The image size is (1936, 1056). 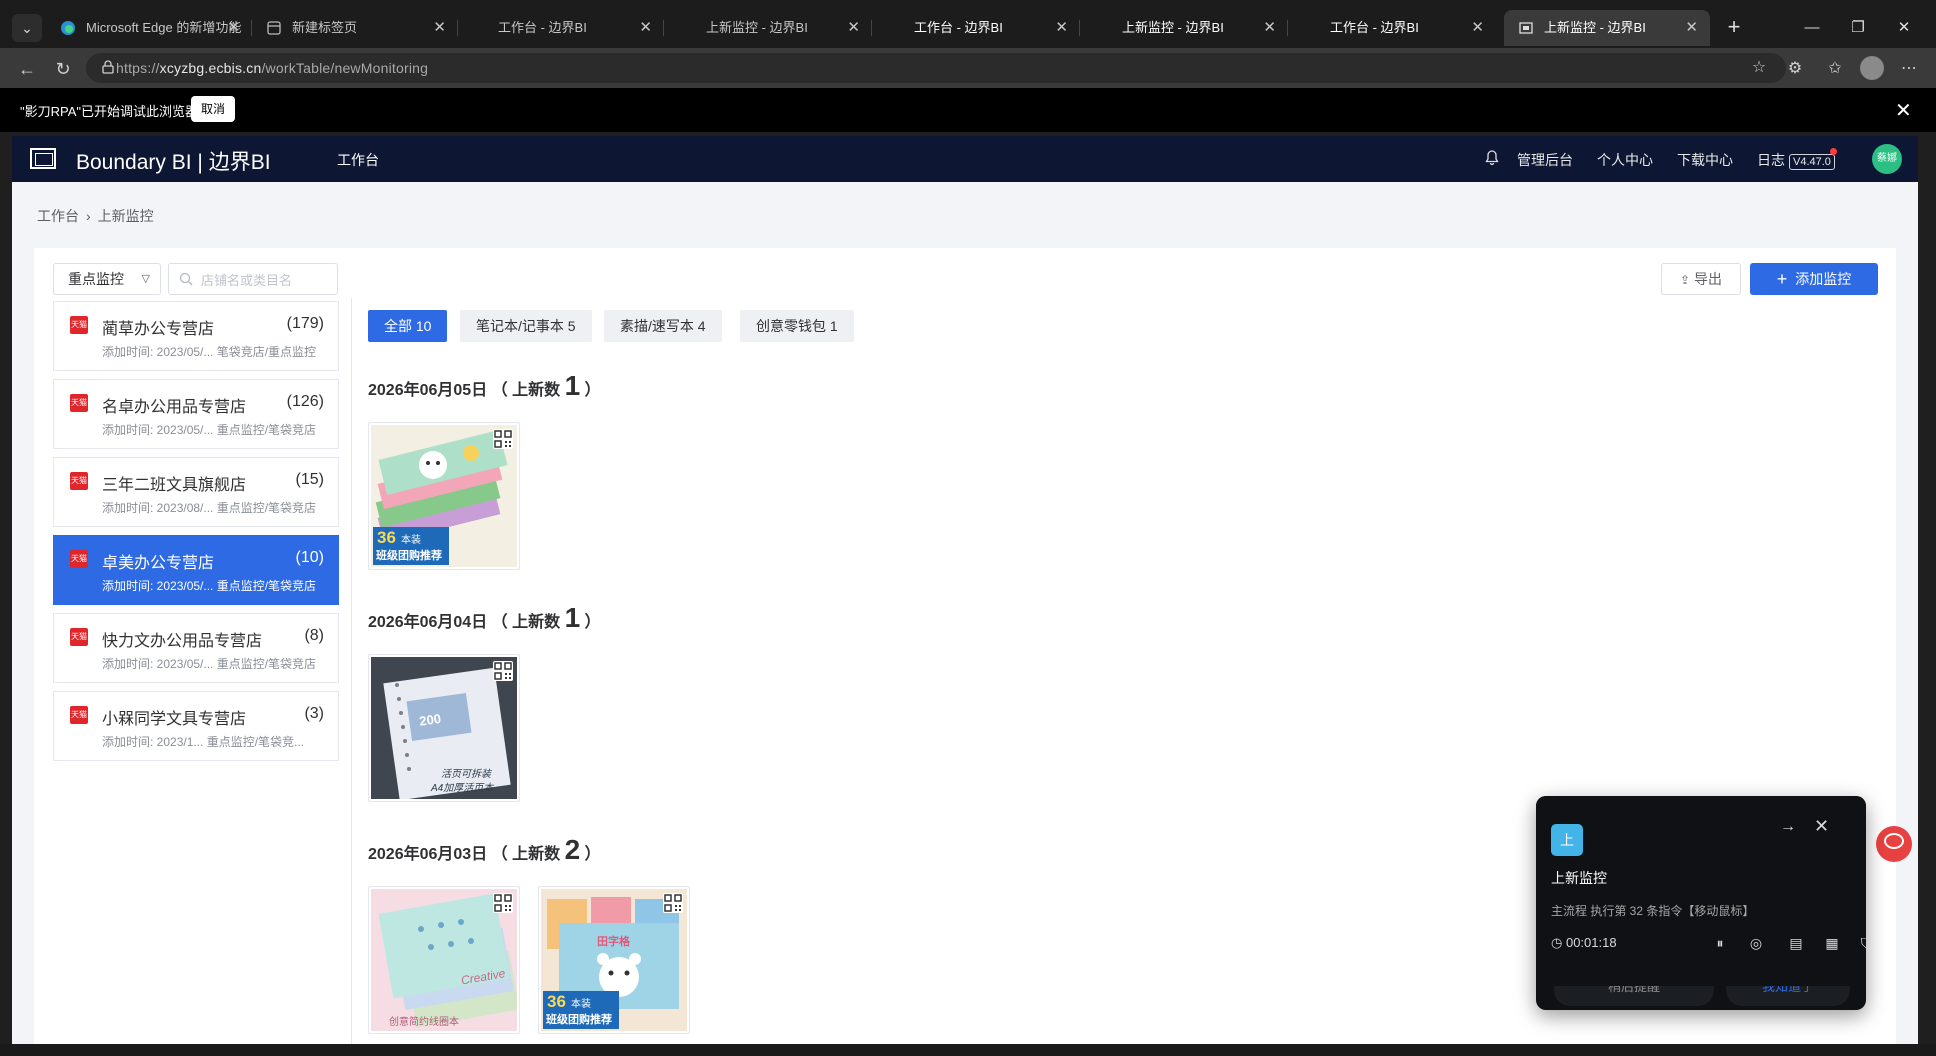 What do you see at coordinates (1653, 911) in the screenshot?
I see `popup-description: 主流程 执行第 32 条指令【移动鼠标】` at bounding box center [1653, 911].